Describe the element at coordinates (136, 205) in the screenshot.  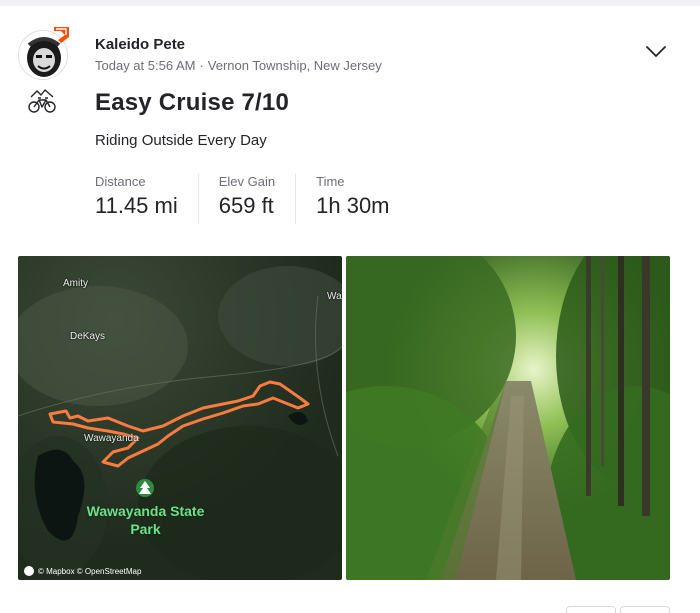
I see `stat-value: 11.45 mi` at that location.